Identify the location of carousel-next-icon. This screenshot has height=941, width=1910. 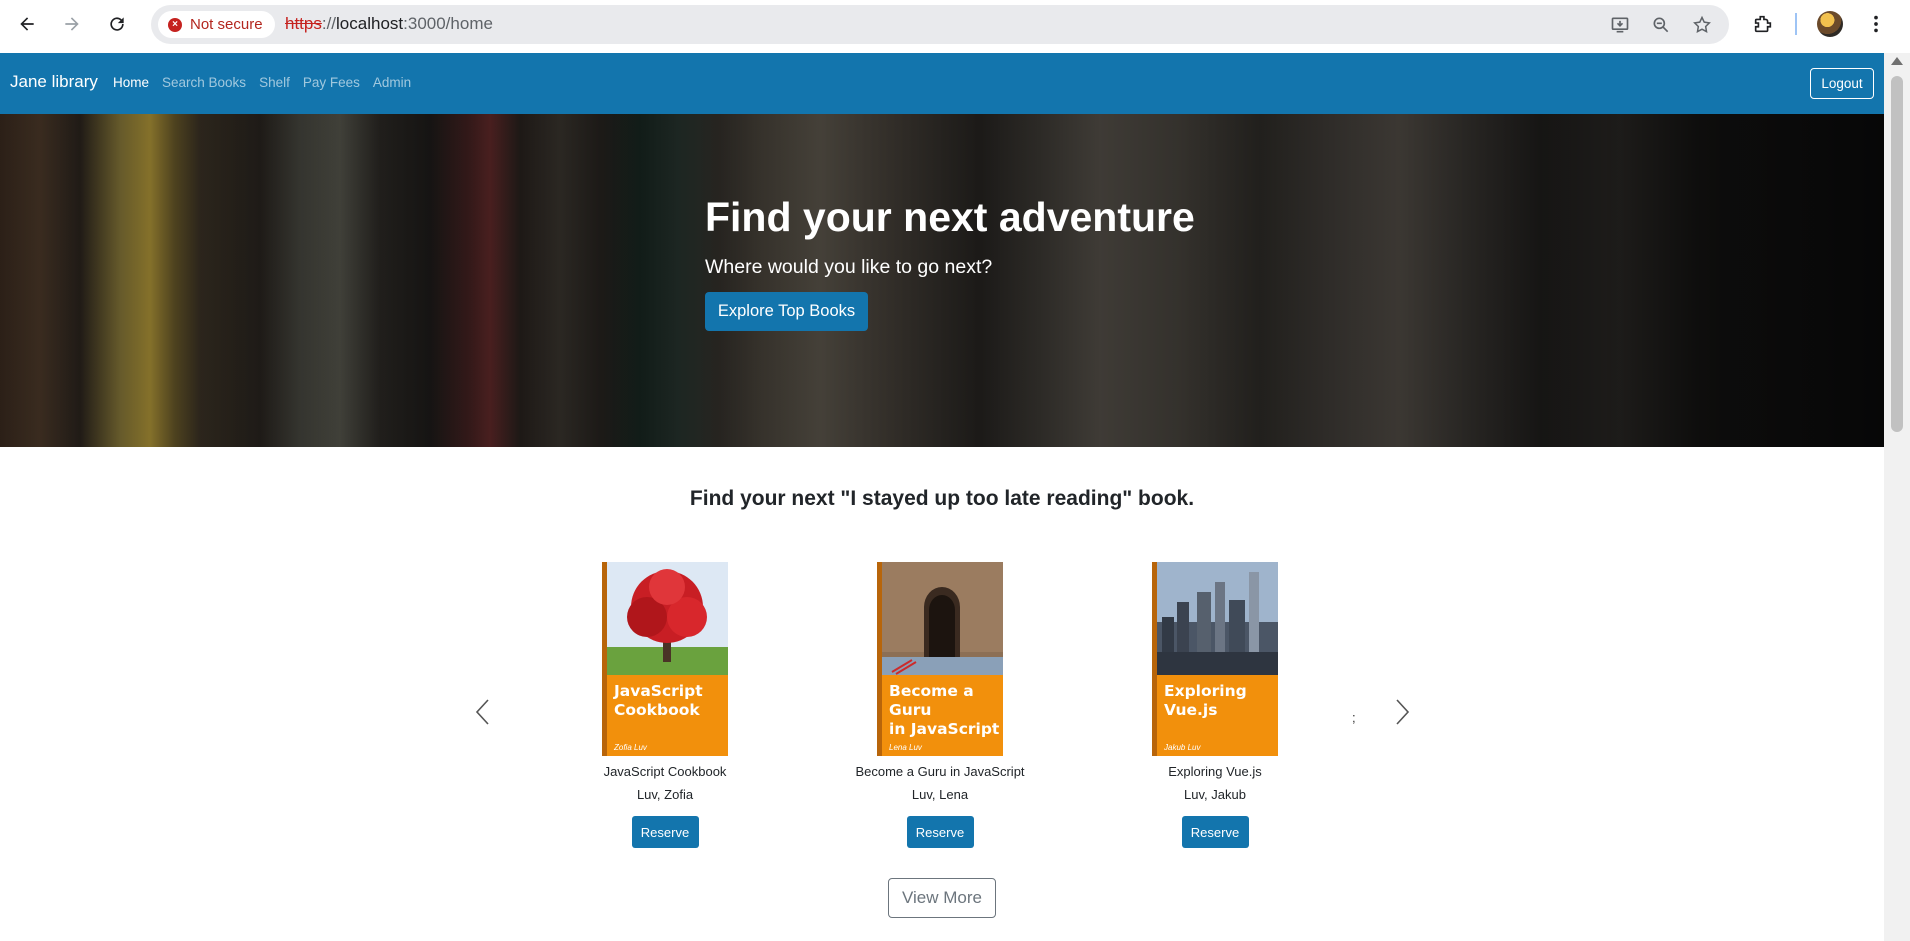
(1402, 712).